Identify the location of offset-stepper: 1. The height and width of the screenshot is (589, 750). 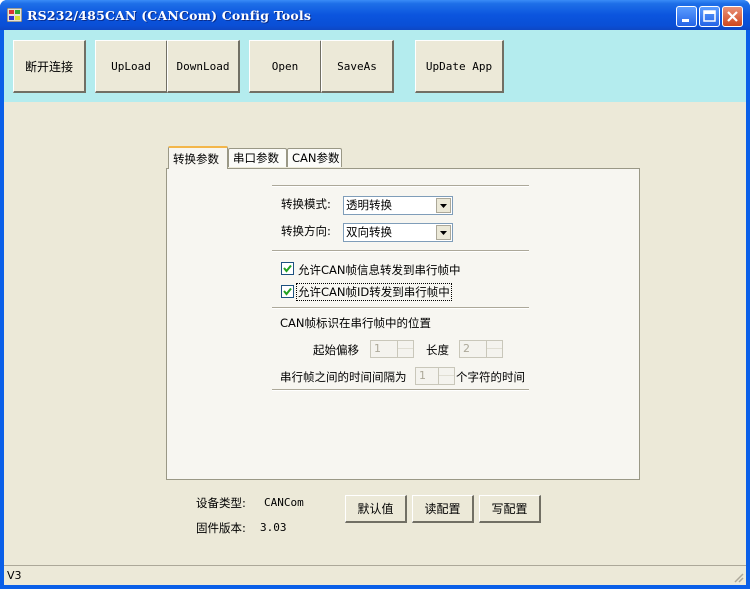
(392, 349).